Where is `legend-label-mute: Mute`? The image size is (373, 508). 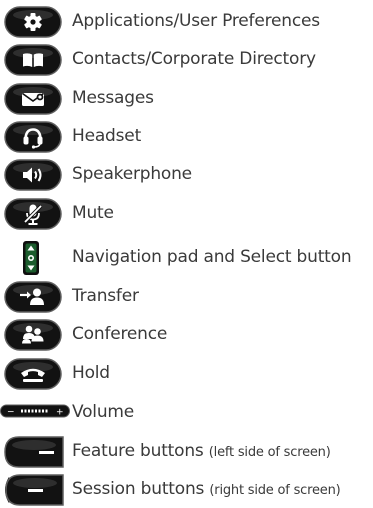 legend-label-mute: Mute is located at coordinates (93, 213).